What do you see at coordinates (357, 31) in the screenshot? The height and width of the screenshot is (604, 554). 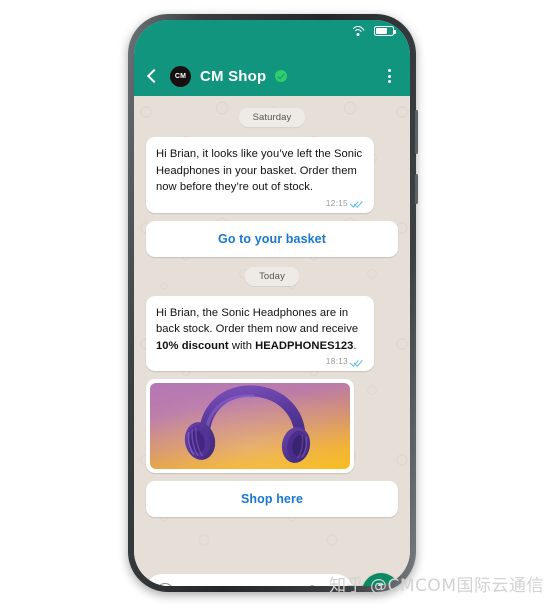 I see `wifi-icon` at bounding box center [357, 31].